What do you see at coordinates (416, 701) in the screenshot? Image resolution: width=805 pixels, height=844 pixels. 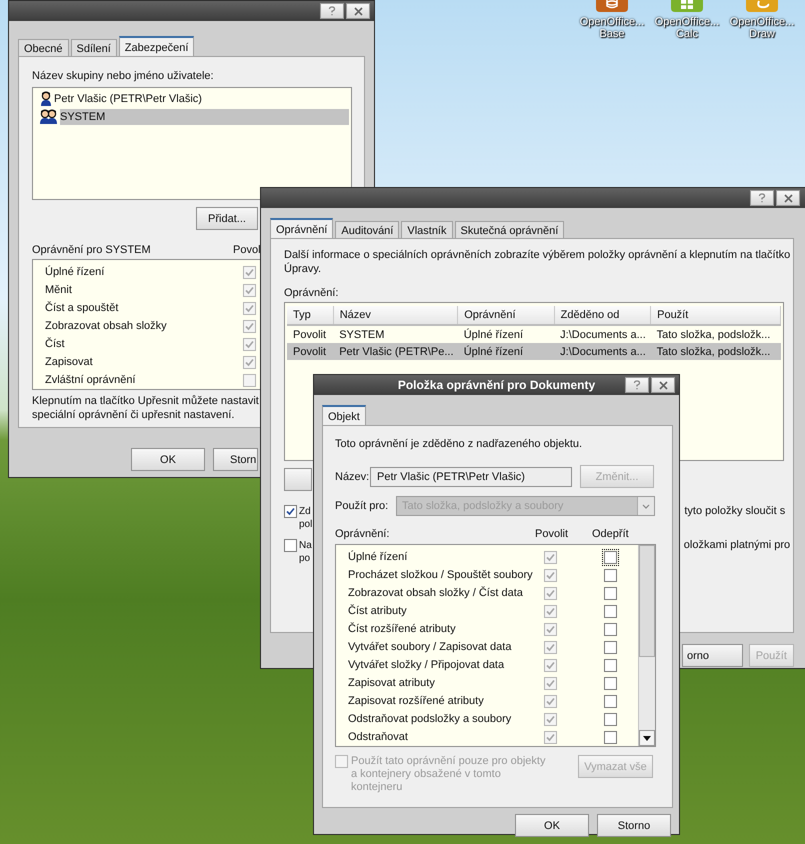 I see `permission-name: Zapisovat rozšířené atributy` at bounding box center [416, 701].